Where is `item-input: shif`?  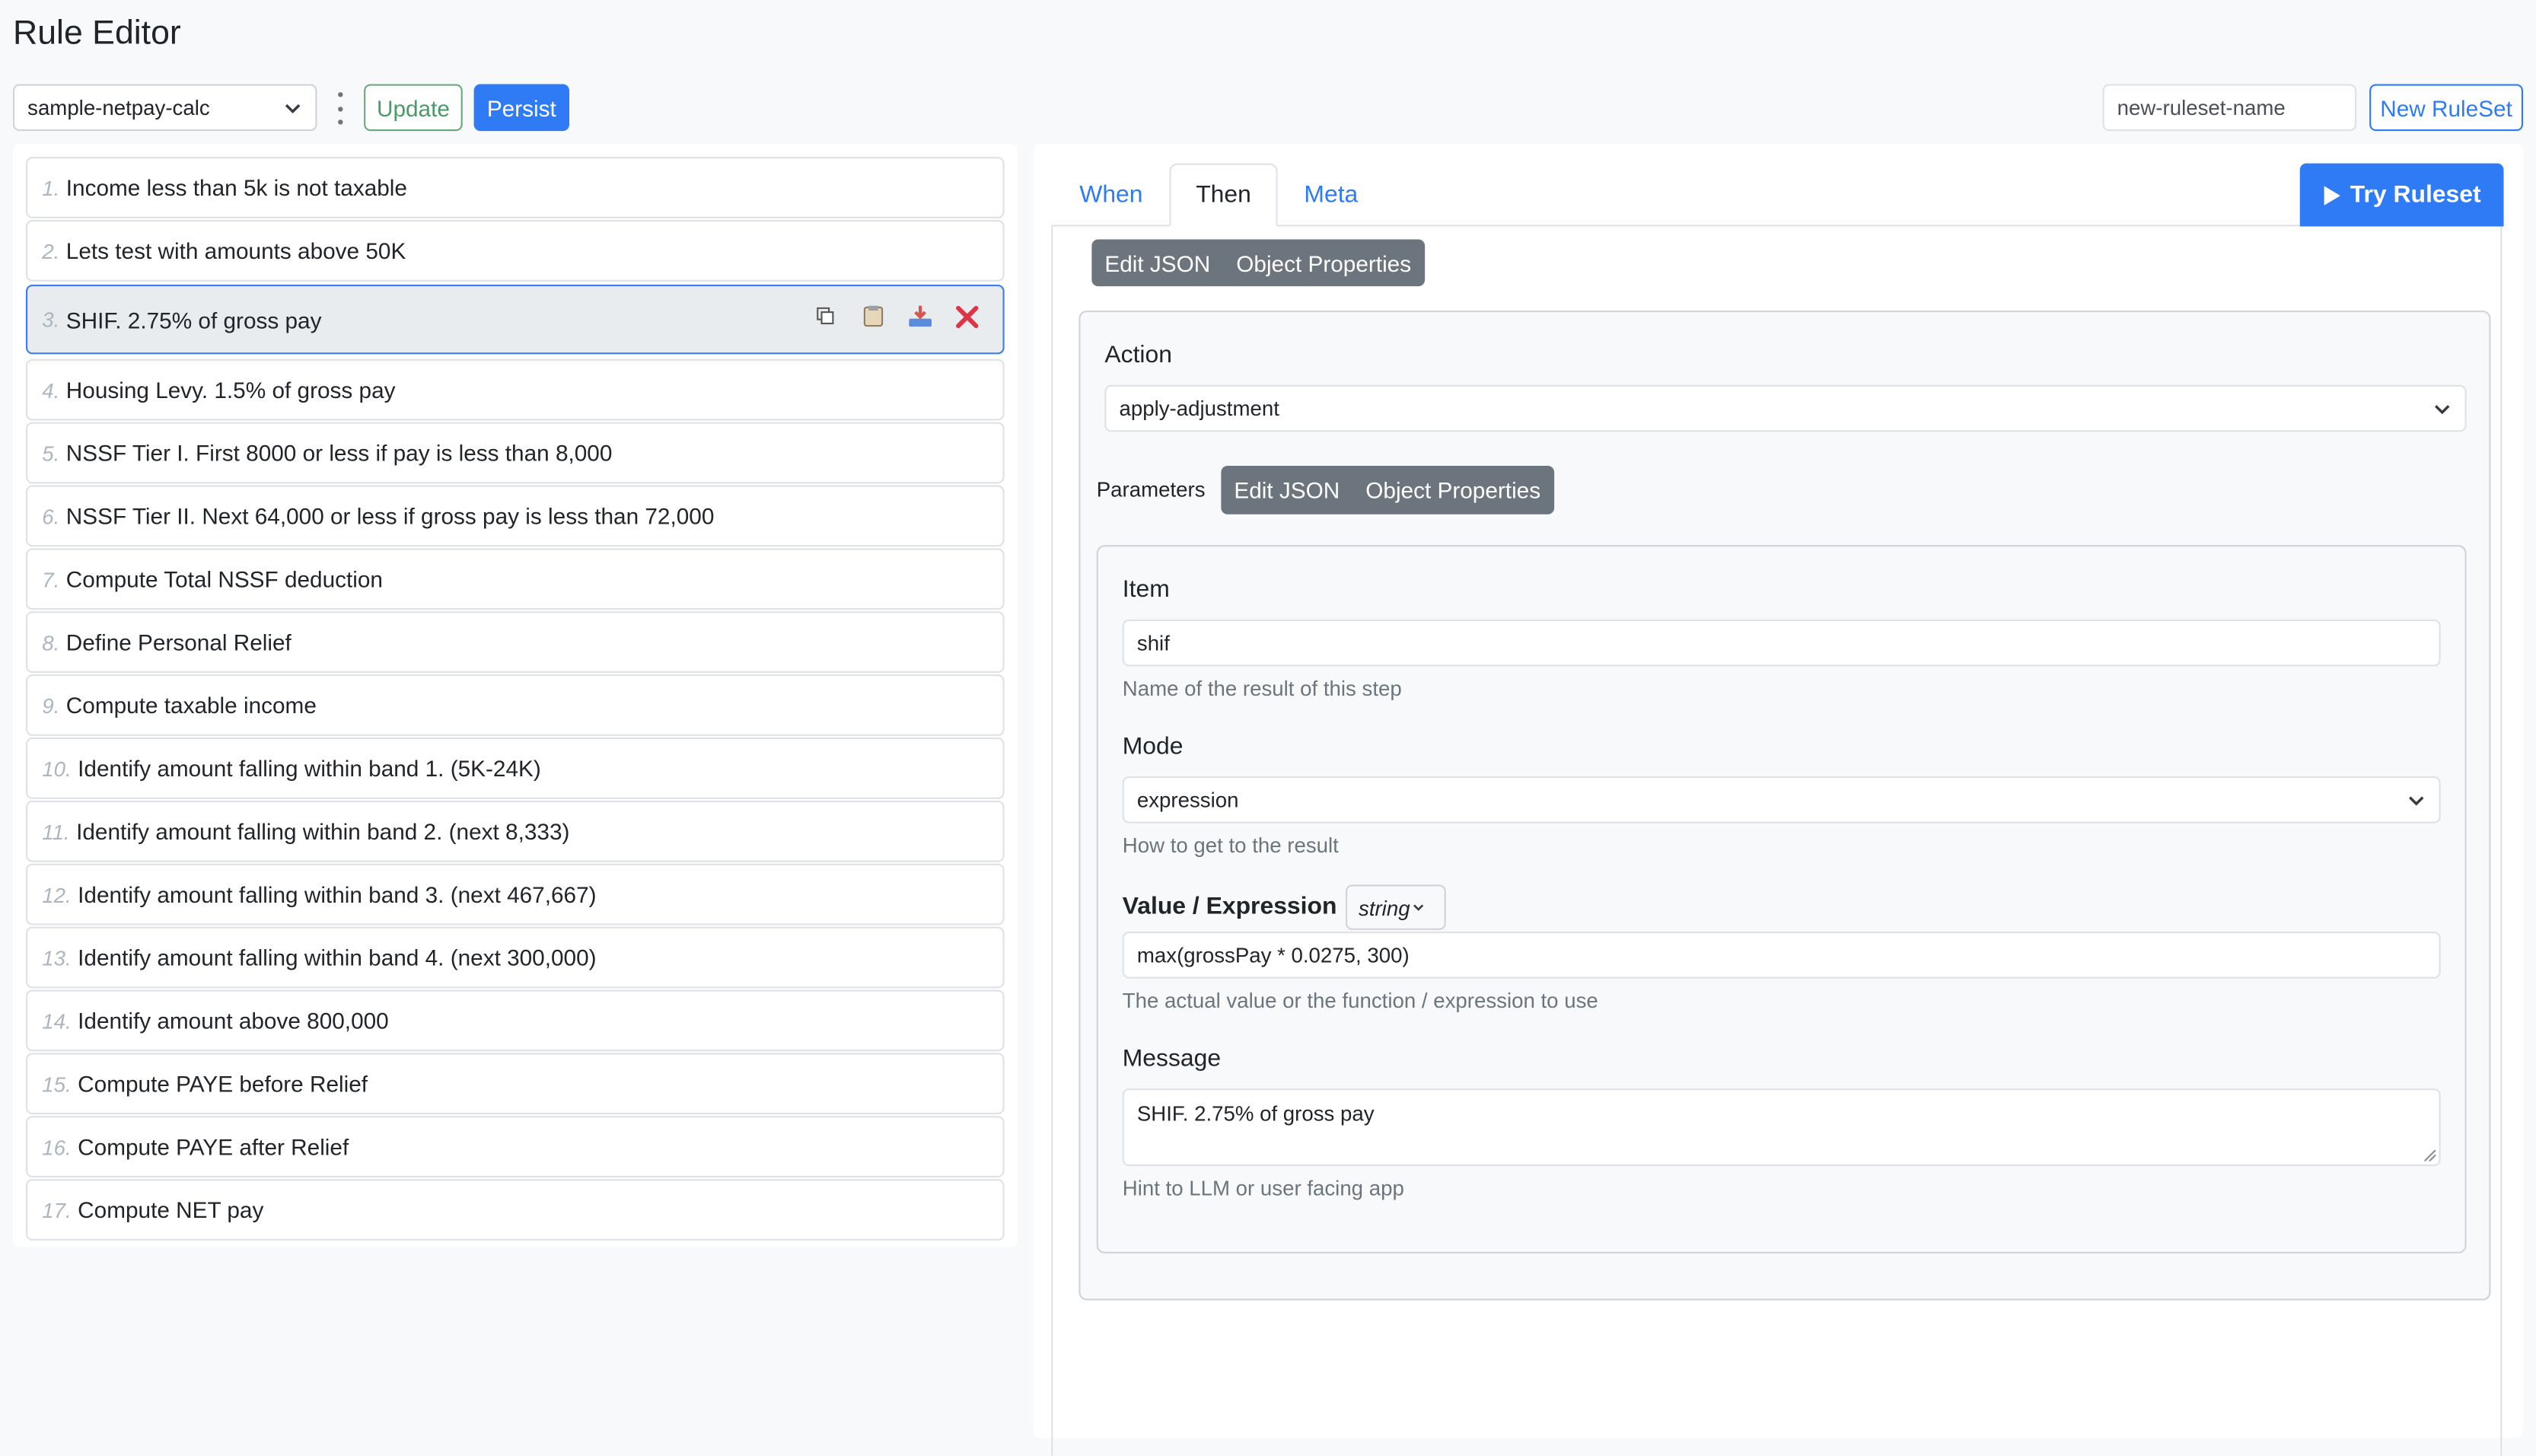
item-input: shif is located at coordinates (1781, 643).